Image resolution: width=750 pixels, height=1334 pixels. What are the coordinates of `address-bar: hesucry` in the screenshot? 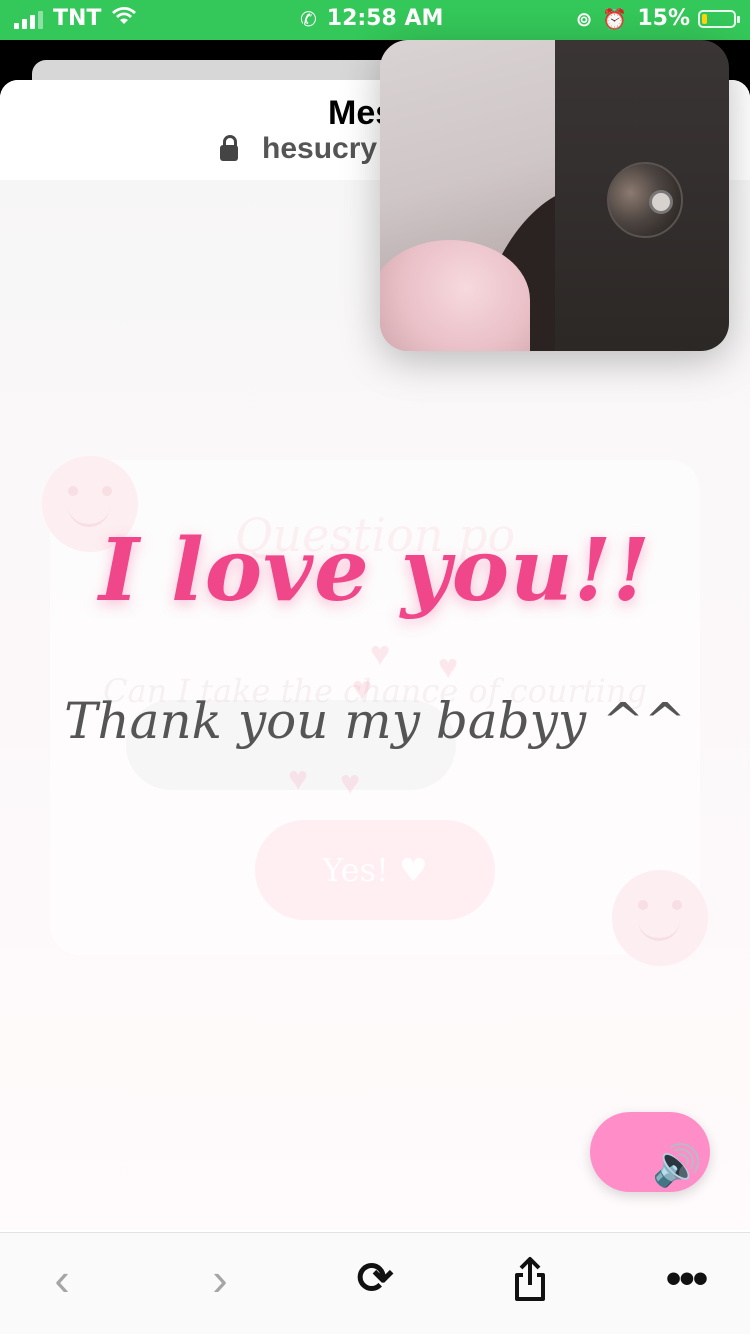 It's located at (298, 149).